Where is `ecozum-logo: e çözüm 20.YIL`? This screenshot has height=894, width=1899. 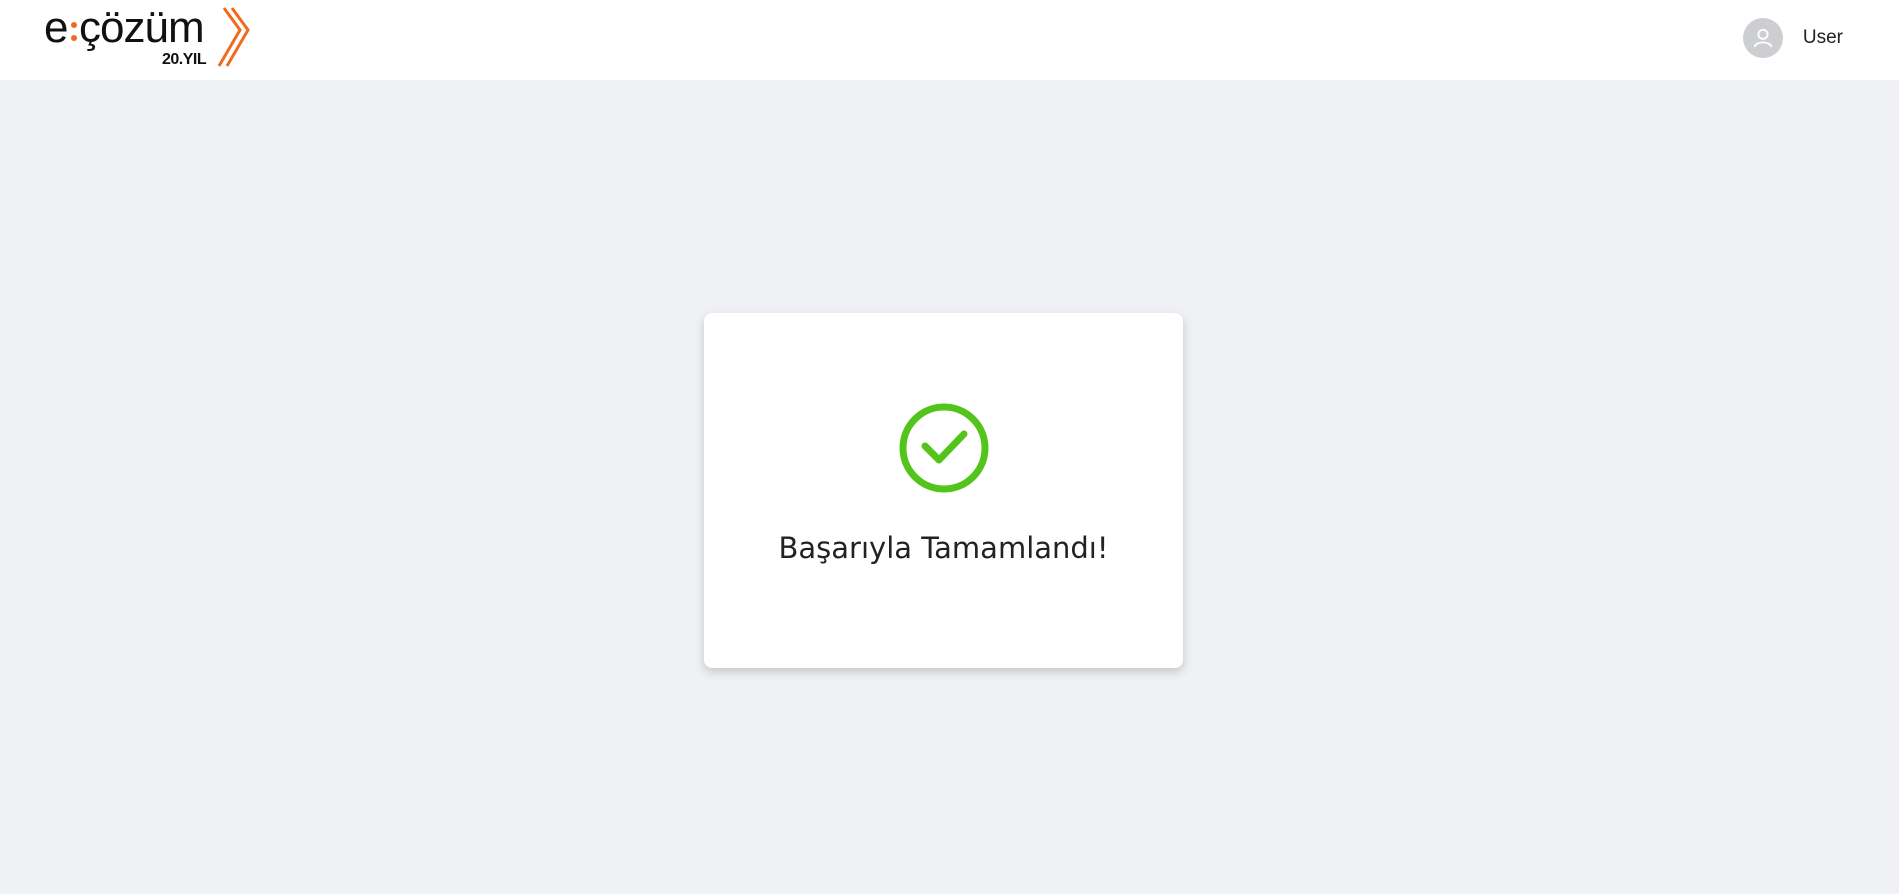 ecozum-logo: e çözüm 20.YIL is located at coordinates (149, 36).